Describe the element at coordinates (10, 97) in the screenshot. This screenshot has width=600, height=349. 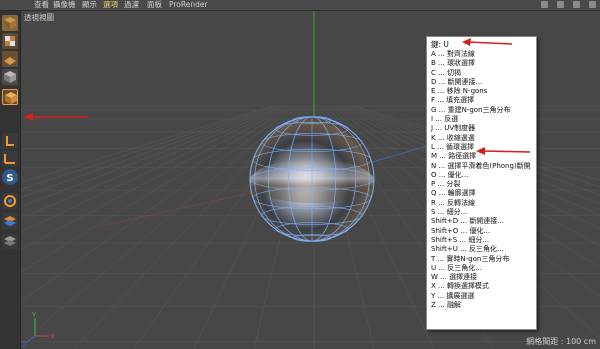
I see `object-mode-icon` at that location.